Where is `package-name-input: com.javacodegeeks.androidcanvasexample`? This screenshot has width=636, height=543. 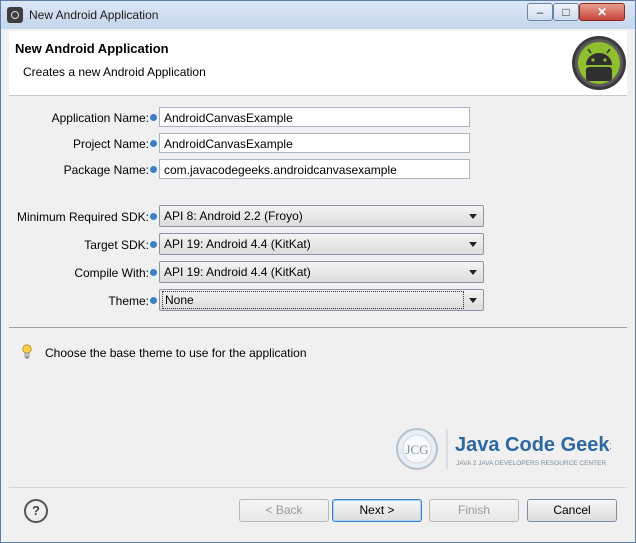 package-name-input: com.javacodegeeks.androidcanvasexample is located at coordinates (314, 169).